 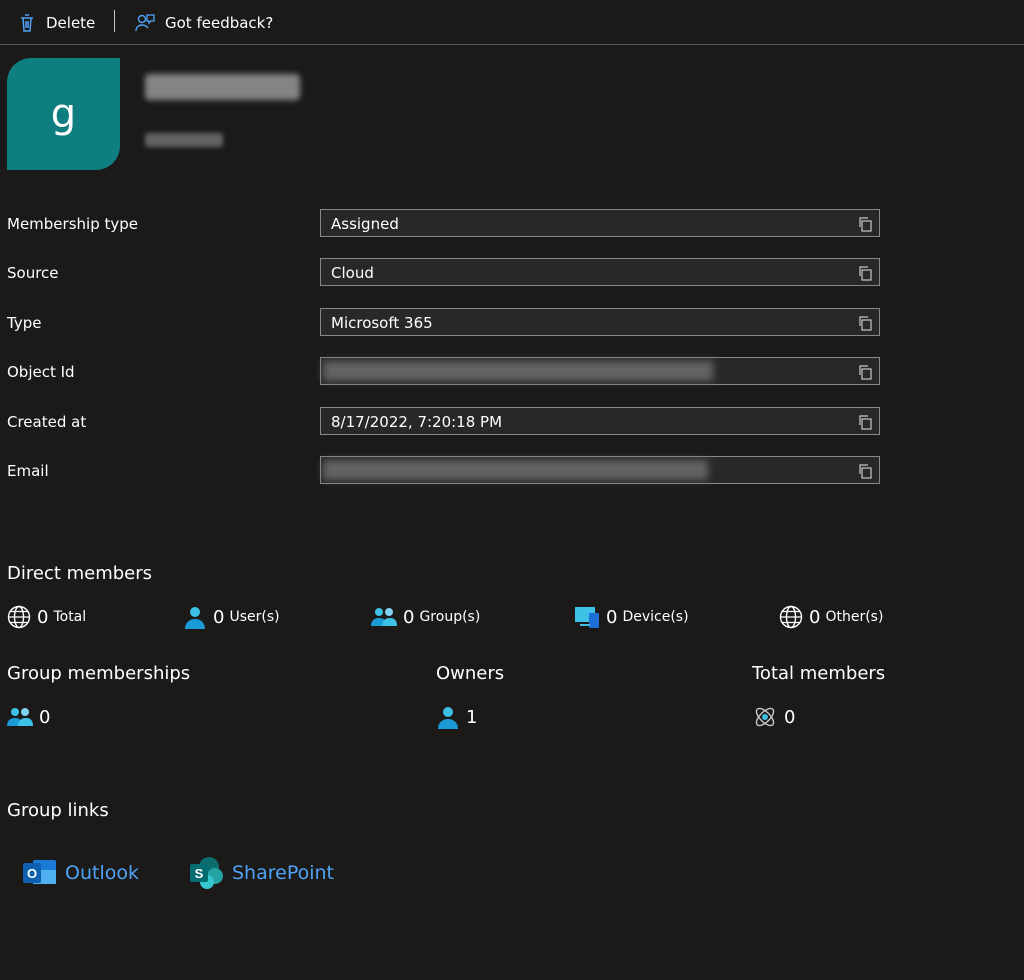 I want to click on groups-label: Group(s), so click(x=450, y=617).